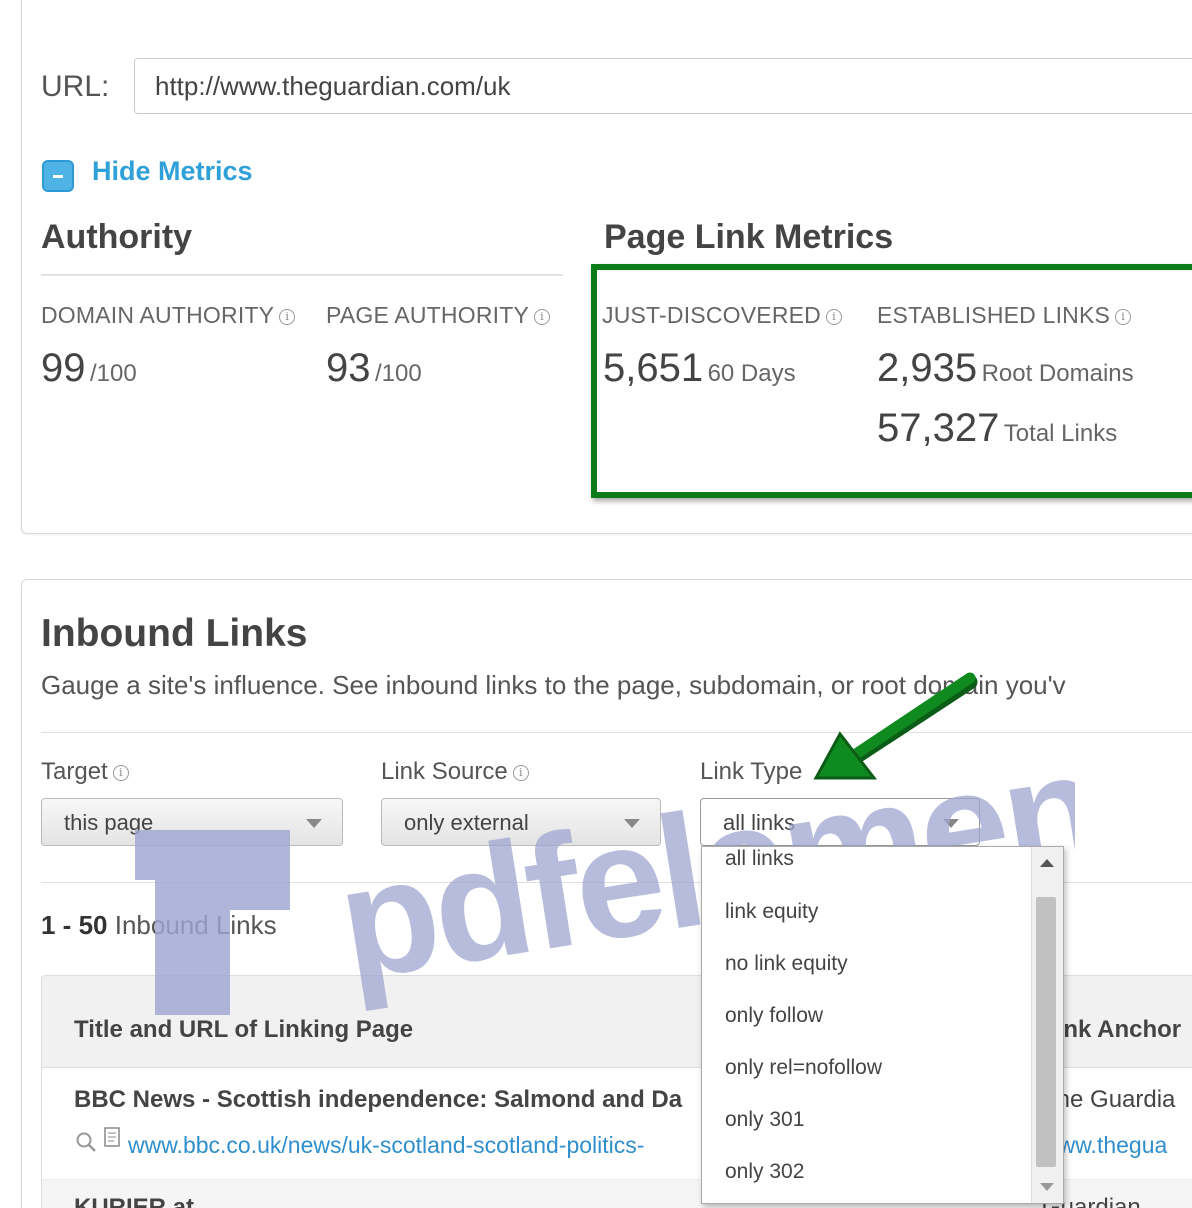 The height and width of the screenshot is (1208, 1192). Describe the element at coordinates (158, 315) in the screenshot. I see `domain-authority-label-text: DOMAIN AUTHORITY` at that location.